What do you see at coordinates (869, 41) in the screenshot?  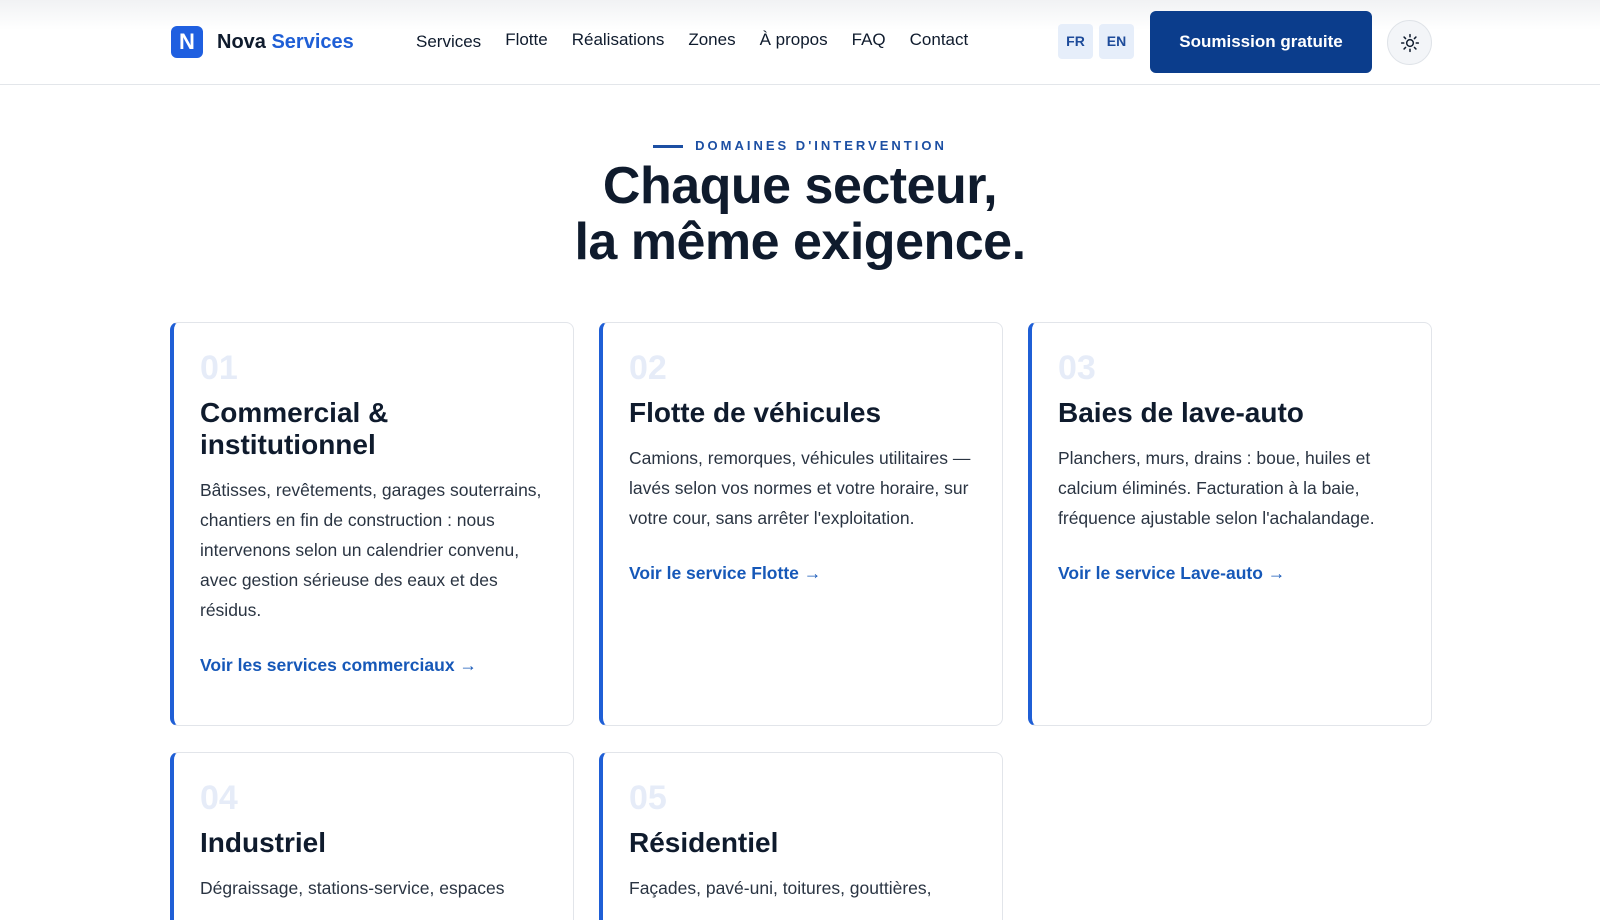 I see `nav-faq: FAQ` at bounding box center [869, 41].